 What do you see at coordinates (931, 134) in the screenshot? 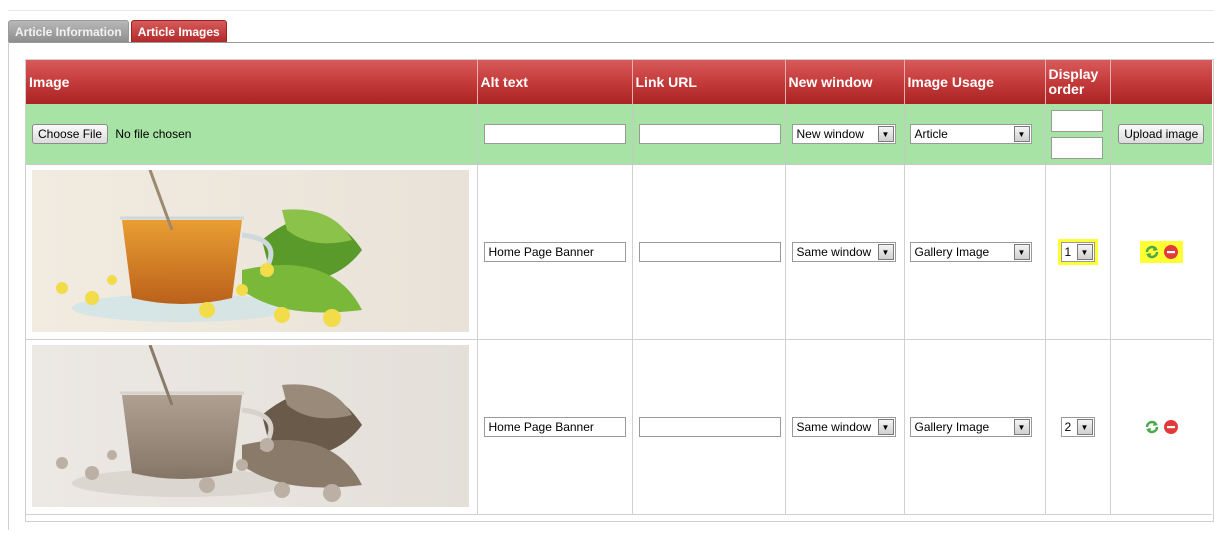
I see `upload-usage-value: Article` at bounding box center [931, 134].